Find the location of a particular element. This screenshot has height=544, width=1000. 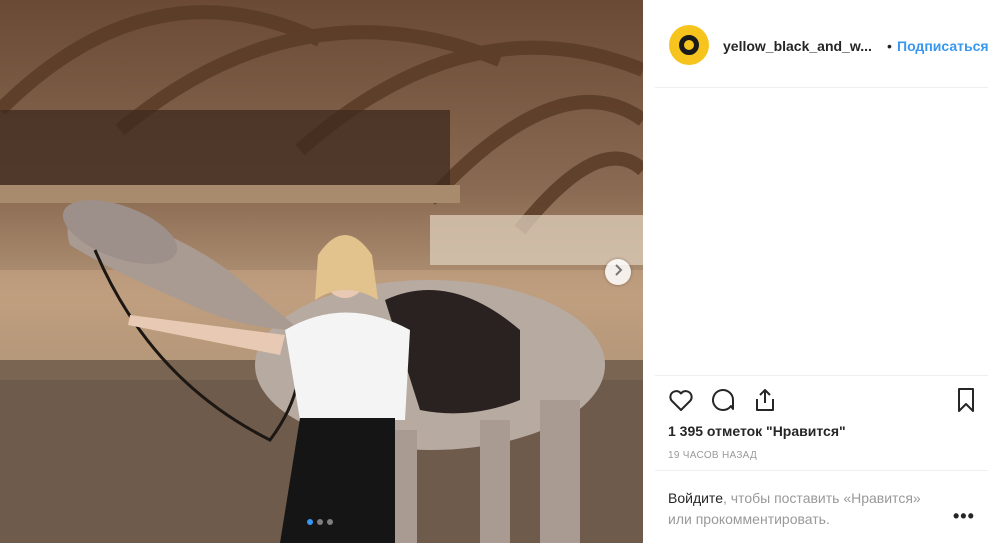

more-options-button: ••• is located at coordinates (964, 516).